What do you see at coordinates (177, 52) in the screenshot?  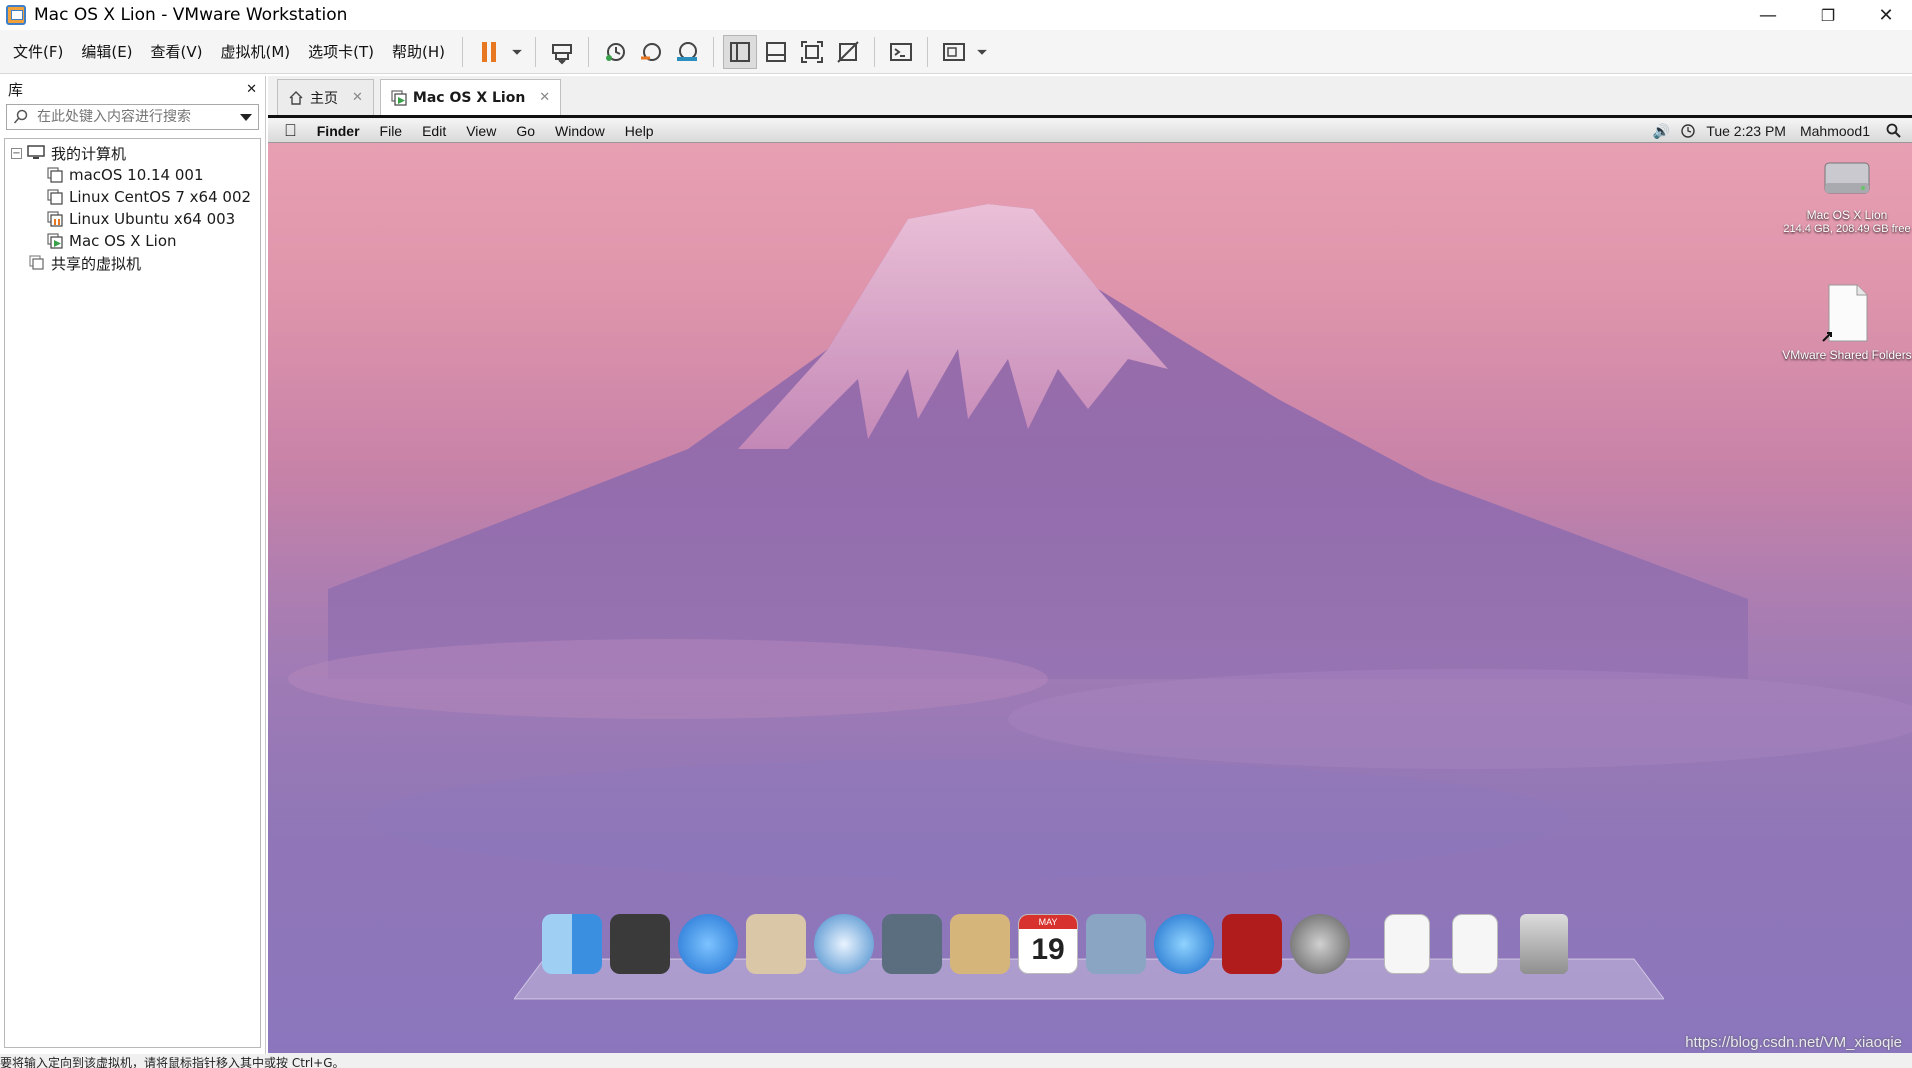 I see `menu-view: 查看(V)` at bounding box center [177, 52].